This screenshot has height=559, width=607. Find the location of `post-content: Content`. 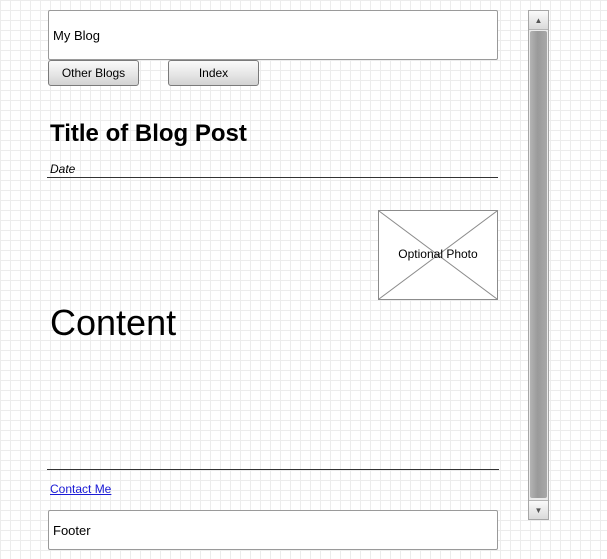

post-content: Content is located at coordinates (113, 322).